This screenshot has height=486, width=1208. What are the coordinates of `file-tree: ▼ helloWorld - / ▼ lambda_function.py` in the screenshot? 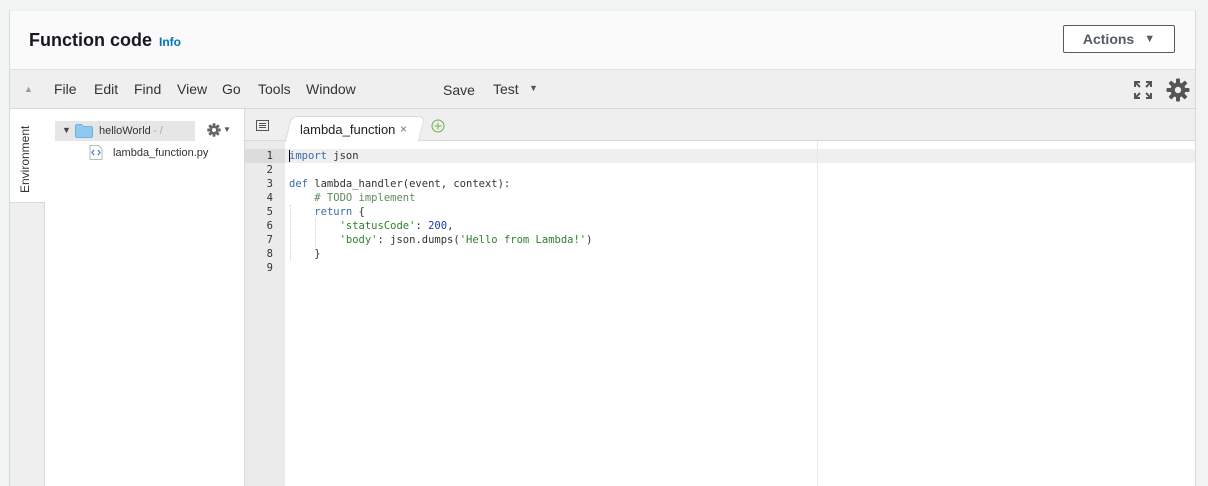 It's located at (145, 297).